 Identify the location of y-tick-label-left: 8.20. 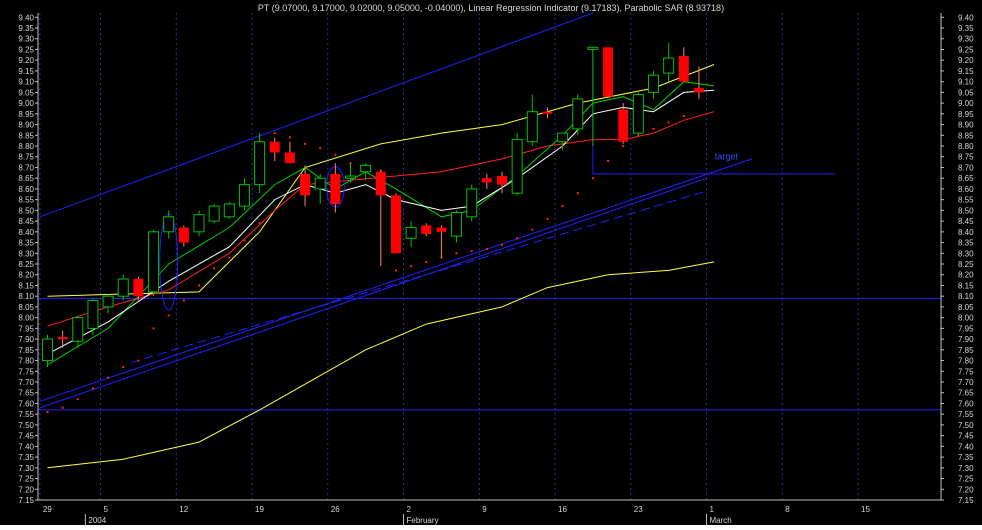
(26, 275).